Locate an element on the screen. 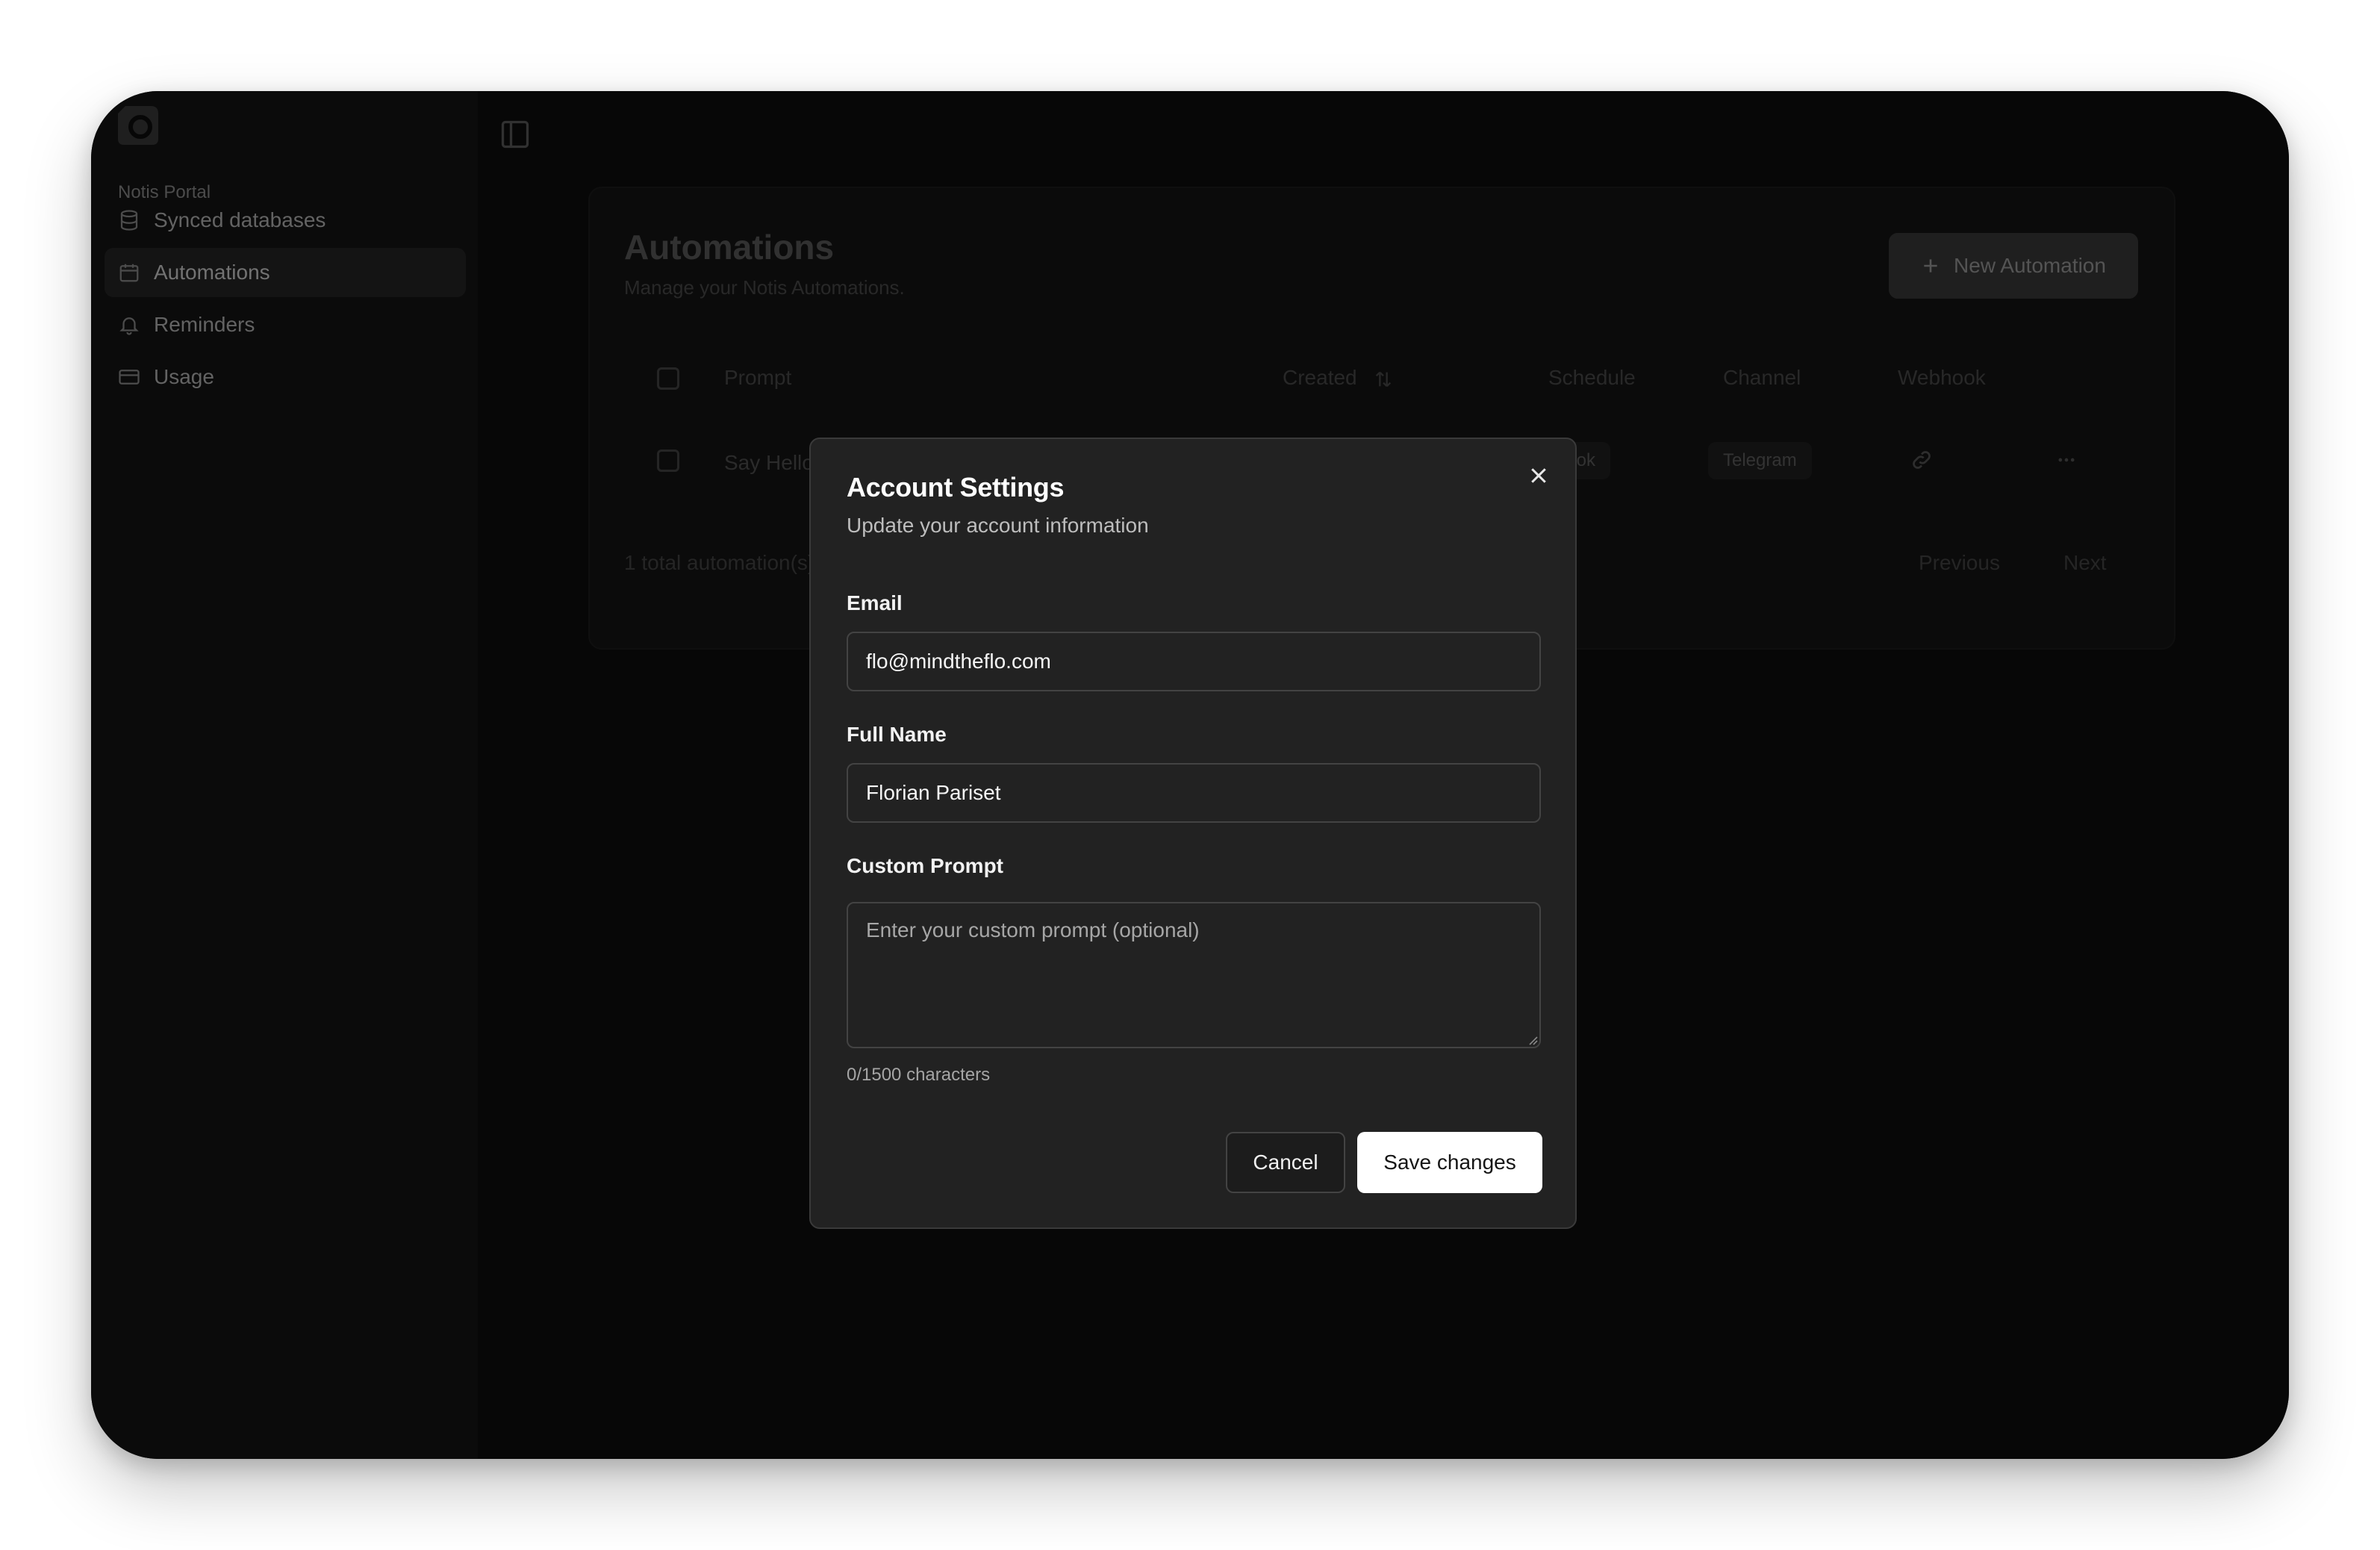 Image resolution: width=2380 pixels, height=1550 pixels. dialog-subtitle: Update your account information is located at coordinates (998, 525).